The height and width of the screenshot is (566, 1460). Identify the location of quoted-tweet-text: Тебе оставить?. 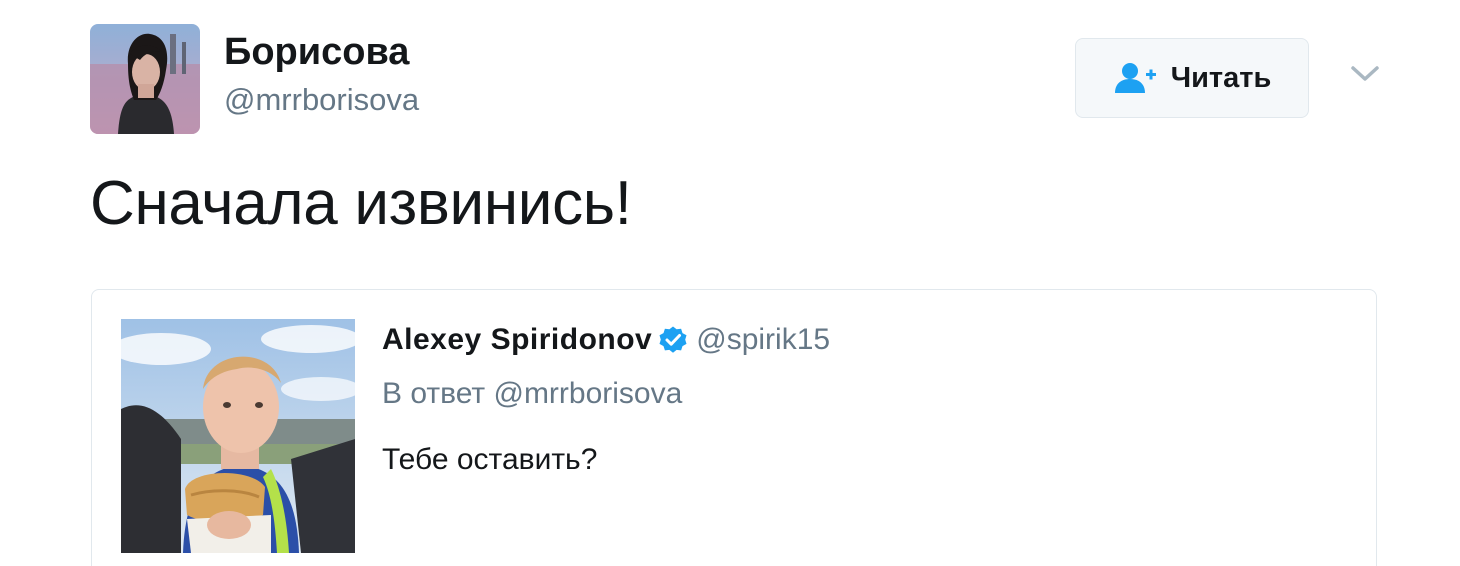
(490, 459).